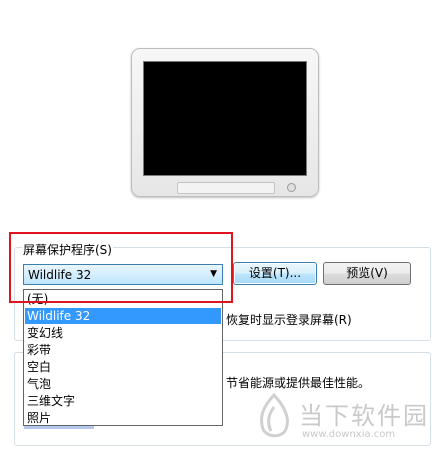  What do you see at coordinates (289, 319) in the screenshot?
I see `resume-login-checkbox-label: 恢复时显示登录屏幕(R)` at bounding box center [289, 319].